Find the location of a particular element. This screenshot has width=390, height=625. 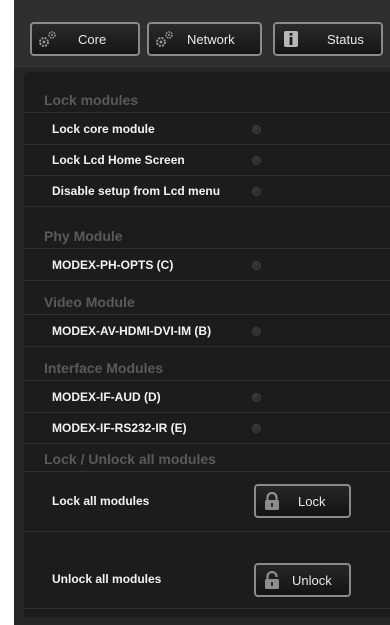

row-label: MODEX-PH-OPTS (C) is located at coordinates (113, 265).